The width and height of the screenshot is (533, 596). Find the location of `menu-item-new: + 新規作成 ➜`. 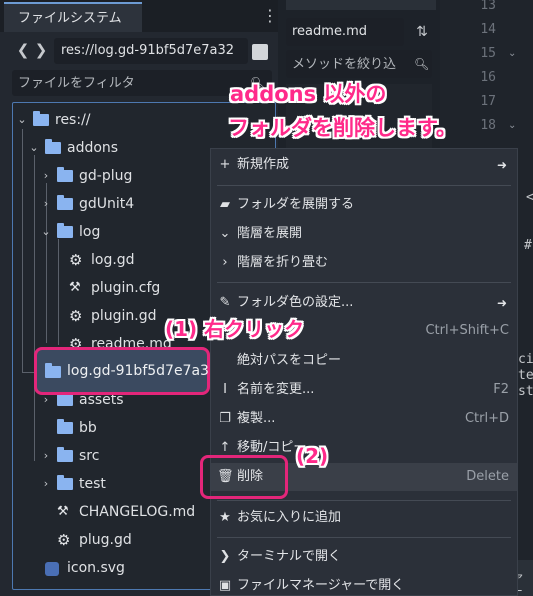

menu-item-new: + 新規作成 ➜ is located at coordinates (364, 165).